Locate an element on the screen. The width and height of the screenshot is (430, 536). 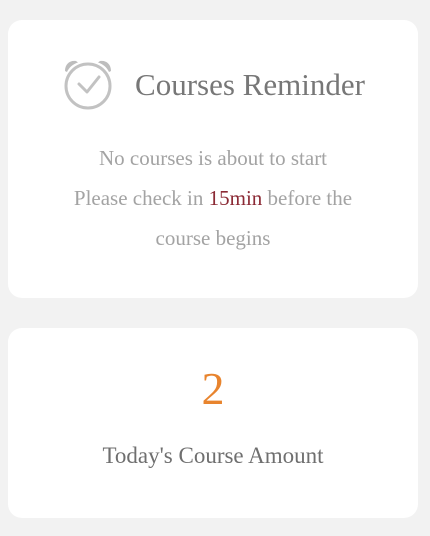
course-amount-value: 2 is located at coordinates (213, 388).